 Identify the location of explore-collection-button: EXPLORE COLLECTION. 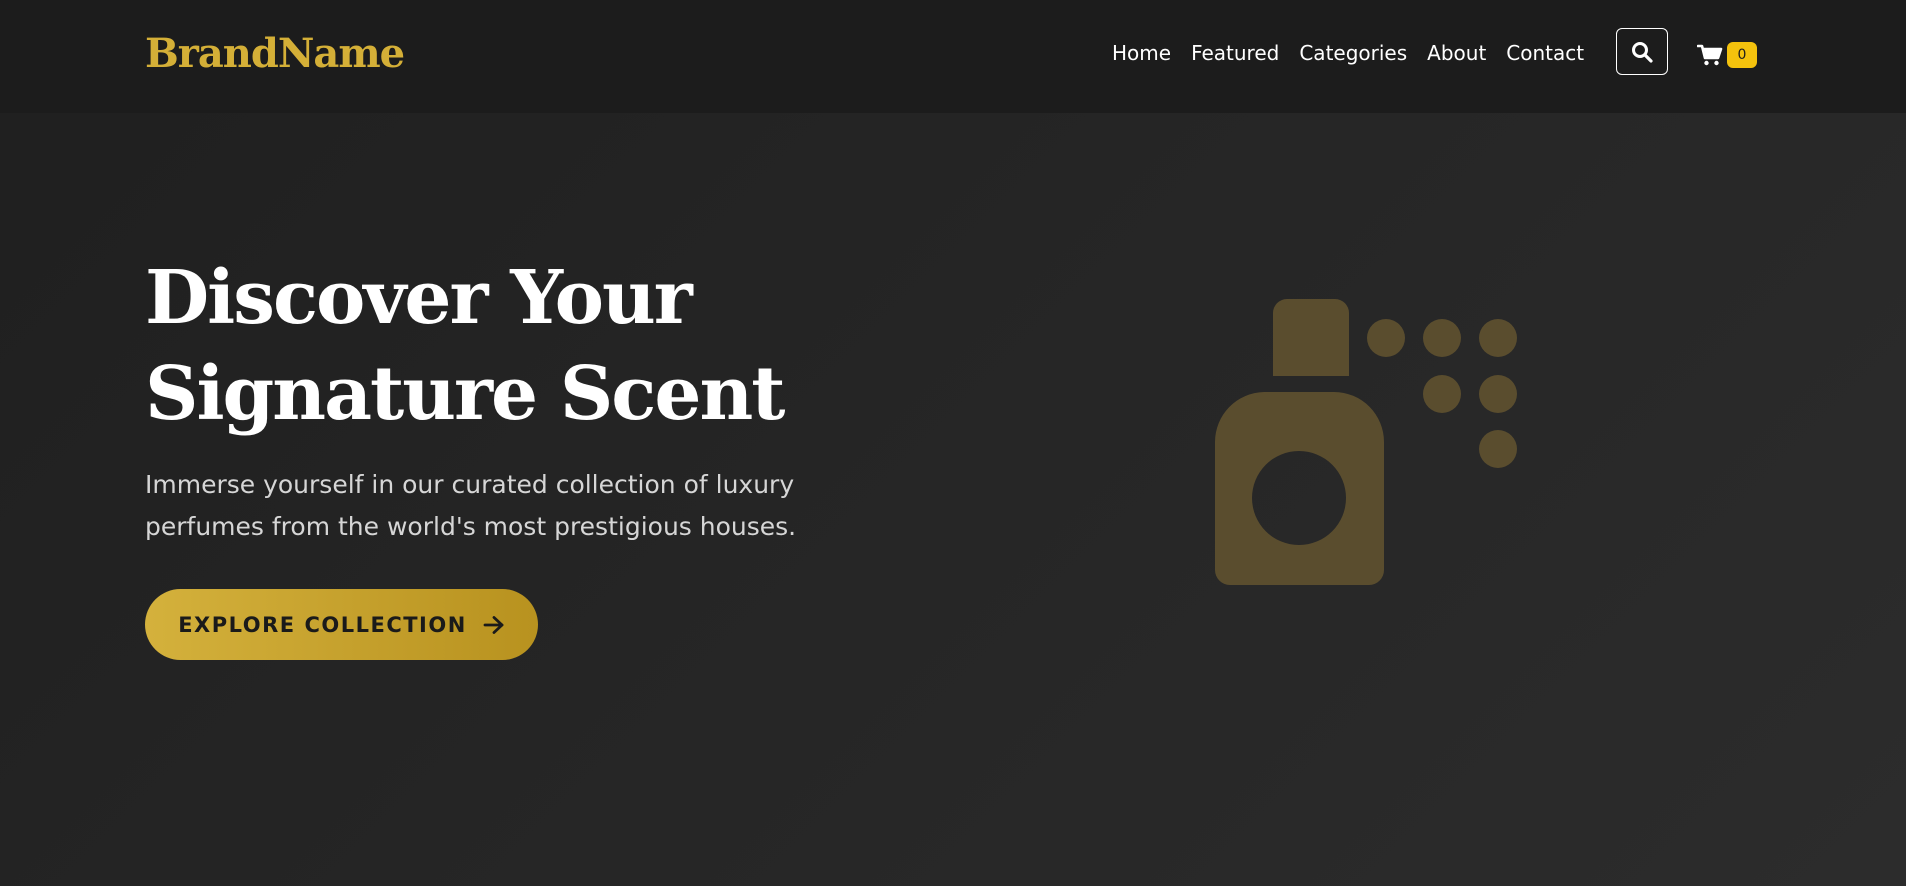
(341, 624).